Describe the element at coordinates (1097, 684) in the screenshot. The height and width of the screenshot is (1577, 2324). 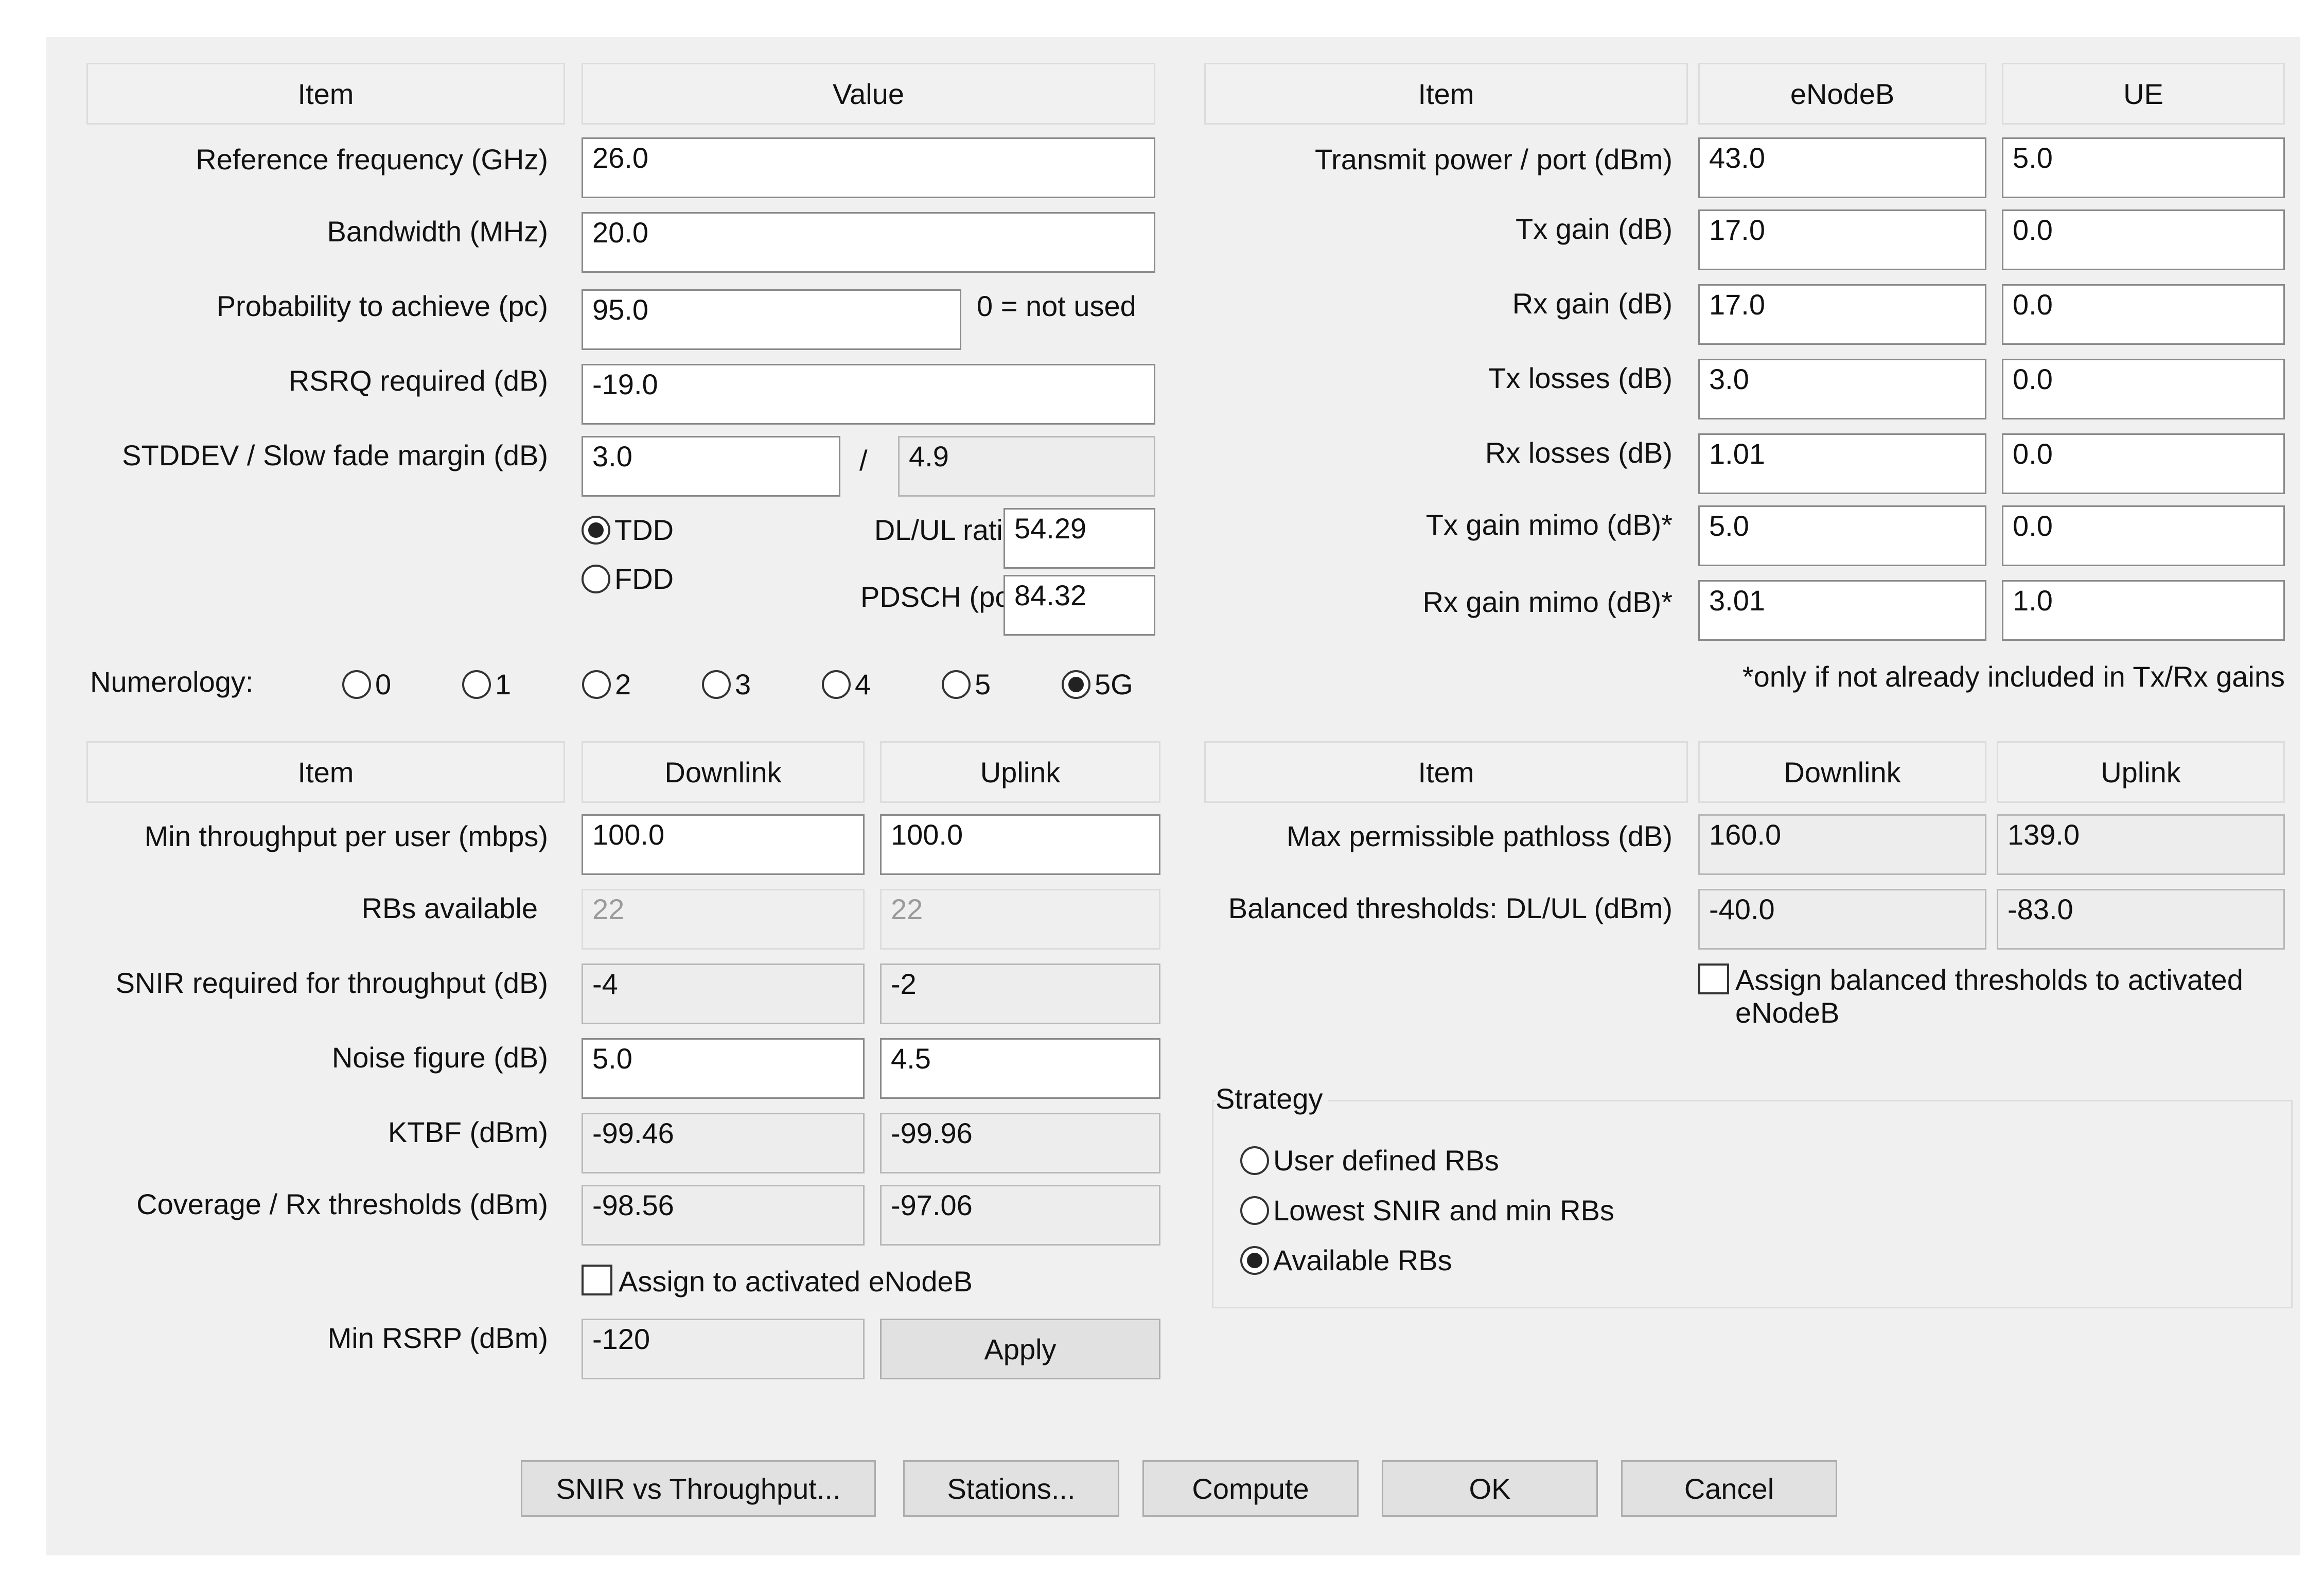
I see `numerology-option-5g: 5G` at that location.